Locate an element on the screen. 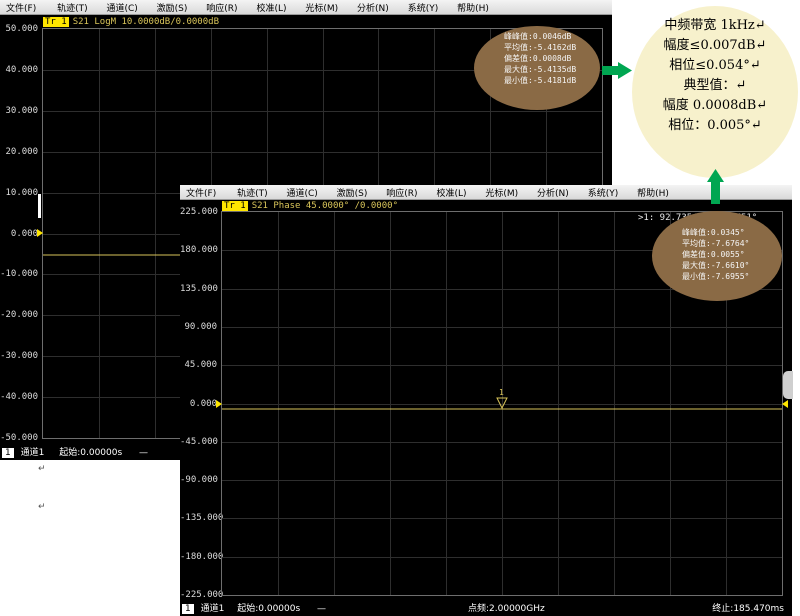 The height and width of the screenshot is (616, 800). callout-line: 中频带宽 1kHz↵ is located at coordinates (715, 25).